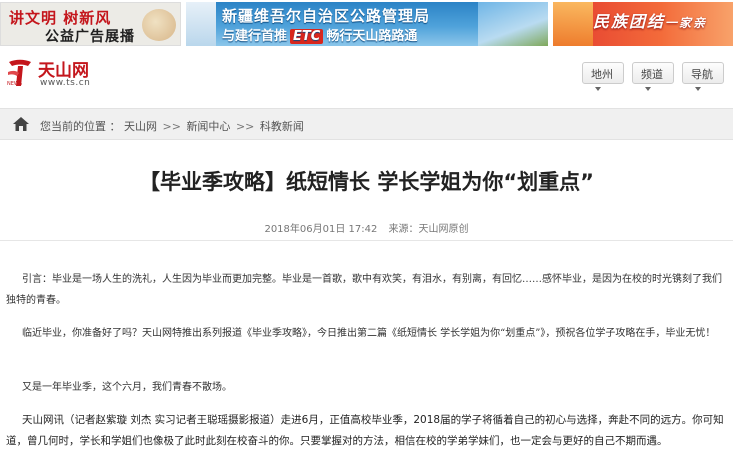 The height and width of the screenshot is (452, 733). What do you see at coordinates (90, 37) in the screenshot?
I see `banner-civilization-line2: 公益广告展播` at bounding box center [90, 37].